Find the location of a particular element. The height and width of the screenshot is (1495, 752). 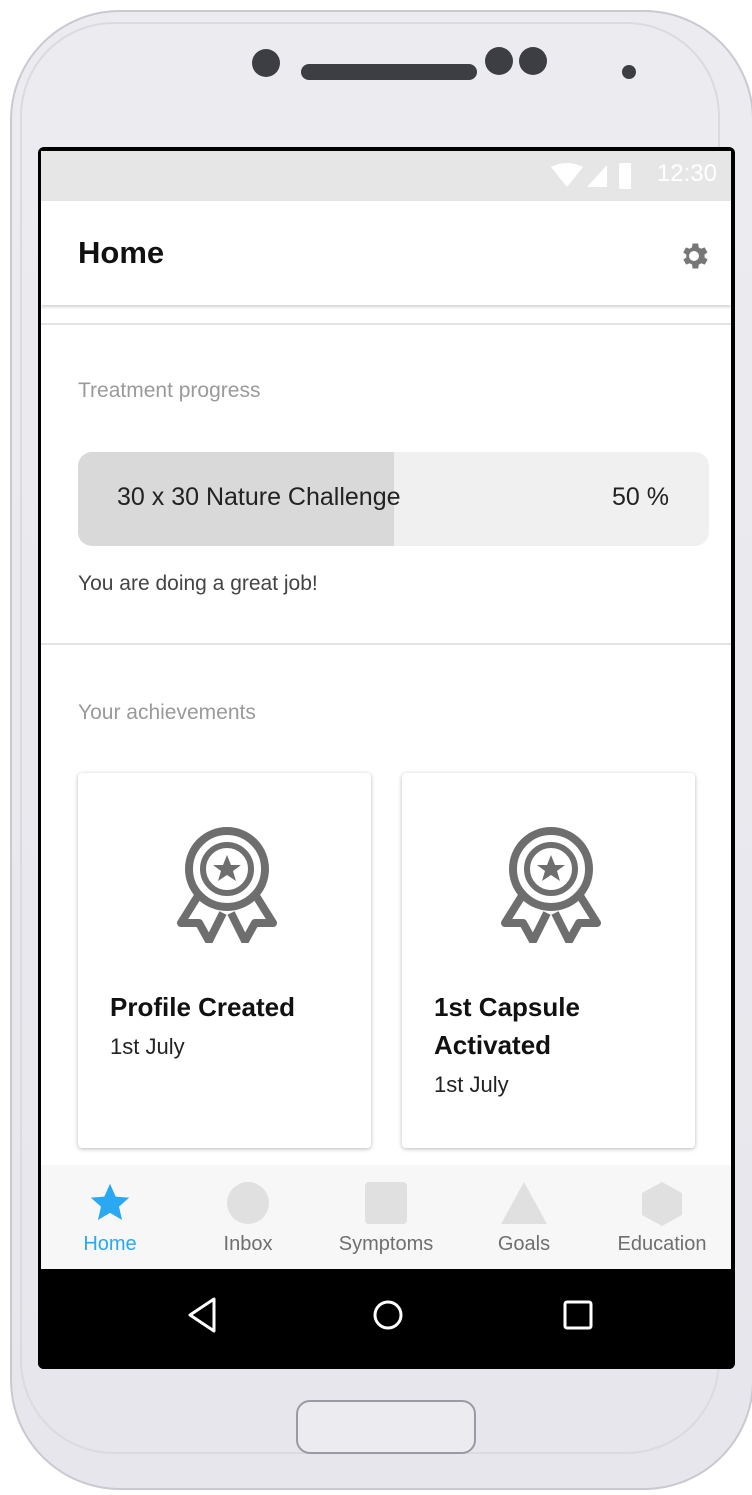

nav-item-home: Home is located at coordinates (110, 1217).